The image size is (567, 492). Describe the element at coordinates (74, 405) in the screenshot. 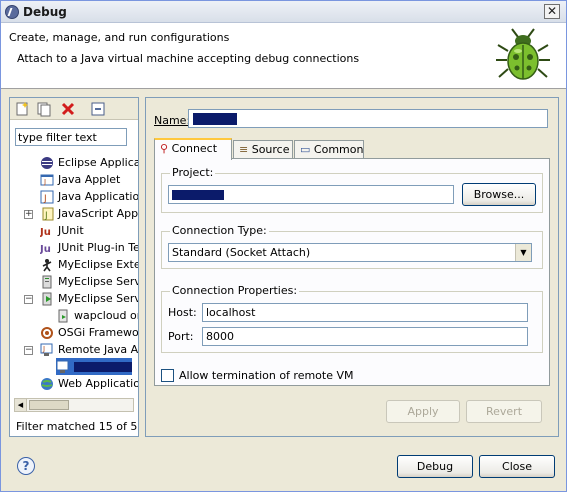

I see `tree-horizontal-scrollbar: ◀` at that location.